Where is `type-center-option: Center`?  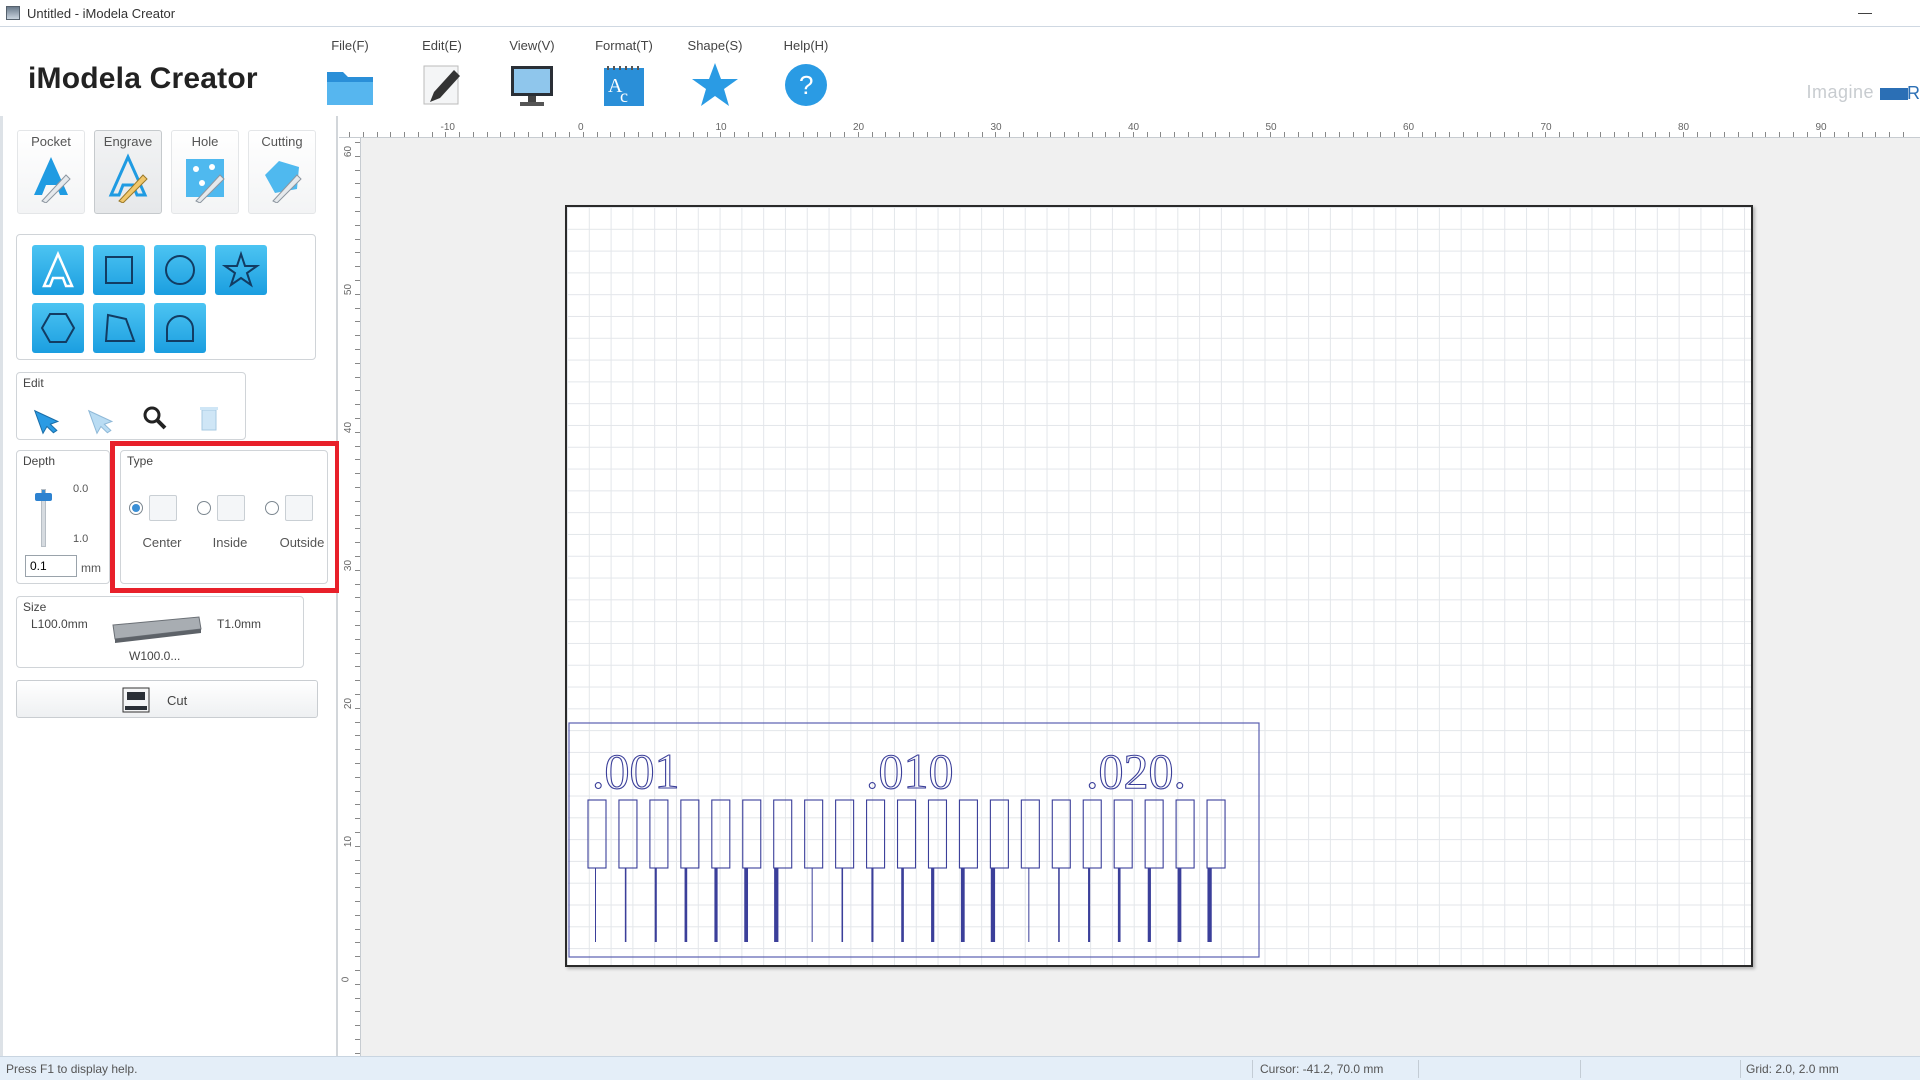 type-center-option: Center is located at coordinates (162, 525).